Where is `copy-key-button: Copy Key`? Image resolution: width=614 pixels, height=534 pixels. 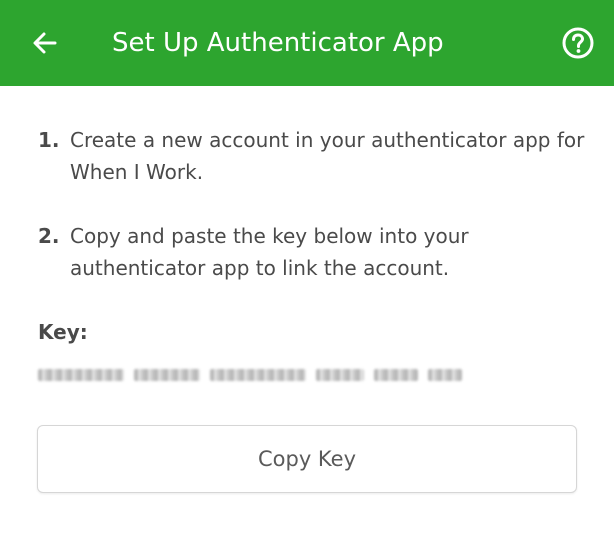 copy-key-button: Copy Key is located at coordinates (307, 459).